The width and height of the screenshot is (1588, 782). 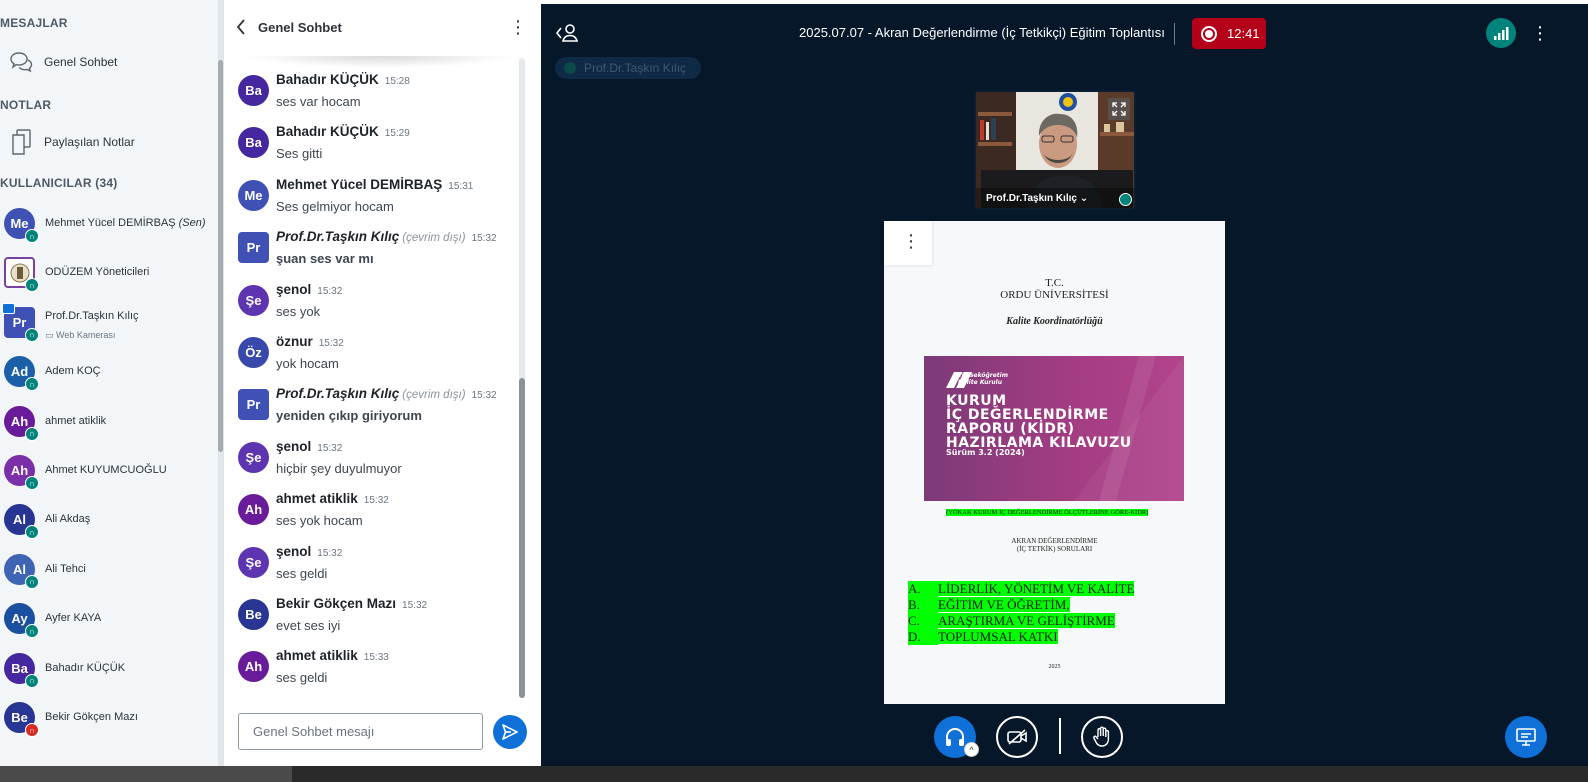 I want to click on sidebar-scrollbar, so click(x=220, y=383).